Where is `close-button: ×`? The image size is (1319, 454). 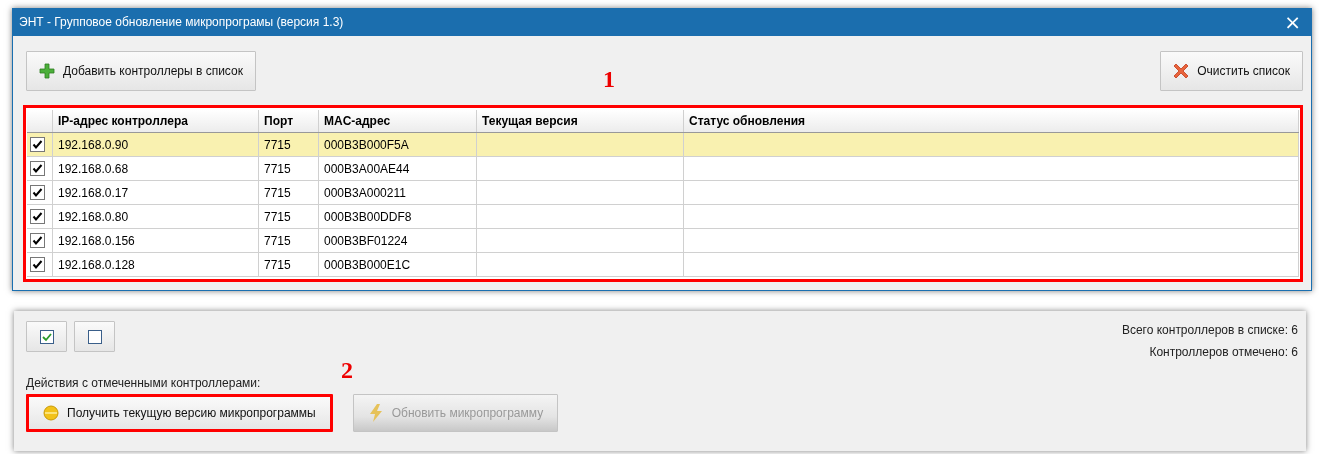
close-button: × is located at coordinates (1292, 22).